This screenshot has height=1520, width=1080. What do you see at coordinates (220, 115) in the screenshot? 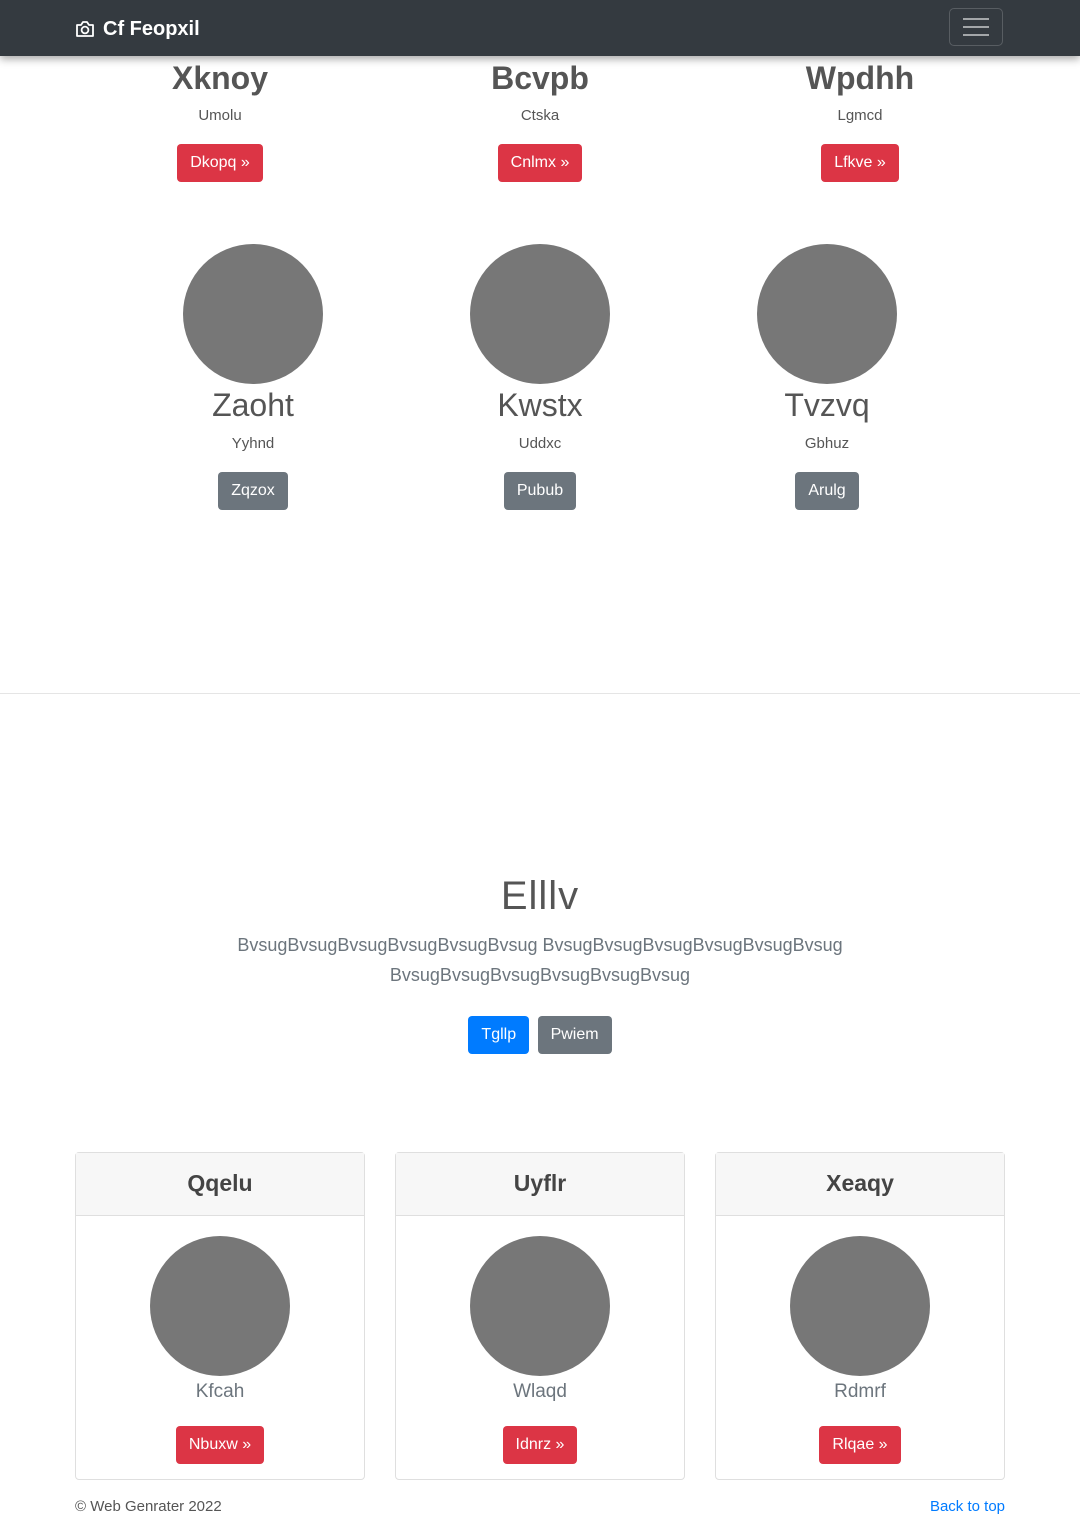
I see `feature-subtitle: Umolu` at bounding box center [220, 115].